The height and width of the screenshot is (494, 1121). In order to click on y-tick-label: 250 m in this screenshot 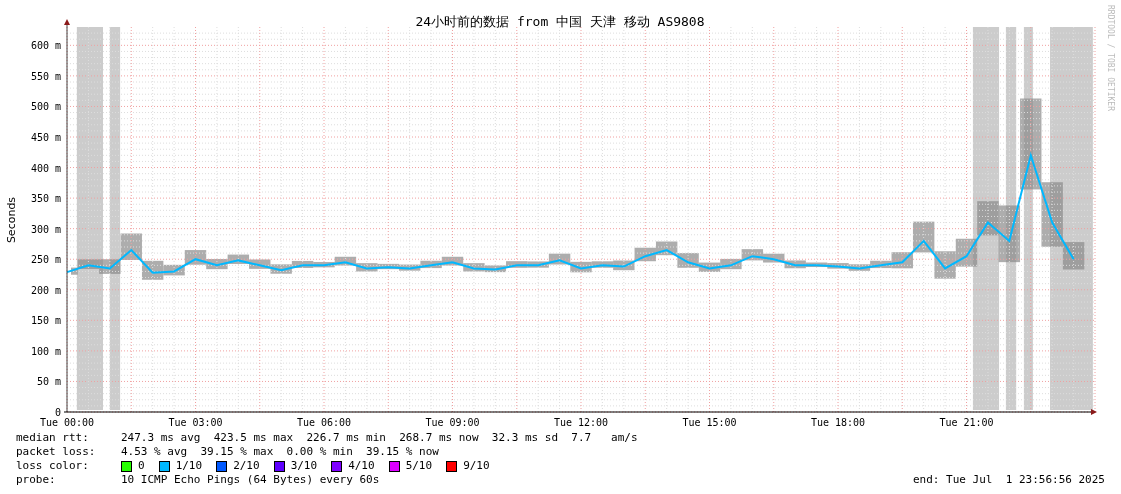, I will do `click(45, 260)`.